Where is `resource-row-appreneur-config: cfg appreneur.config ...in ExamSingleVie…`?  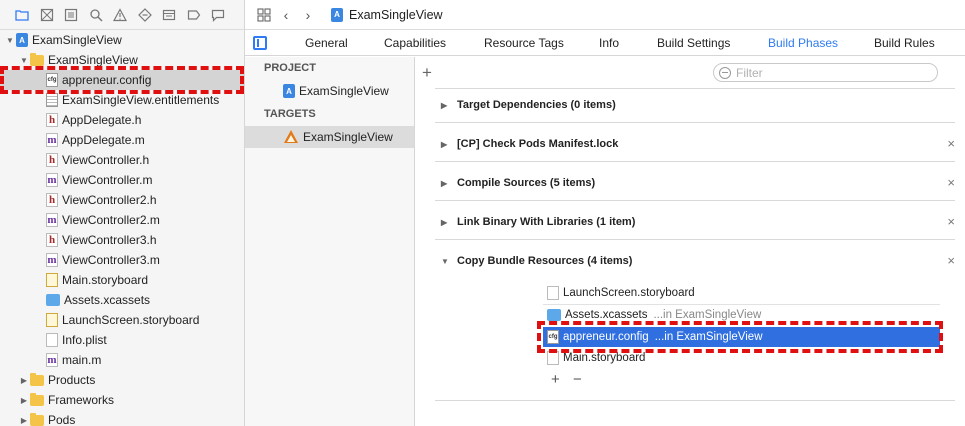 resource-row-appreneur-config: cfg appreneur.config ...in ExamSingleVie… is located at coordinates (741, 337).